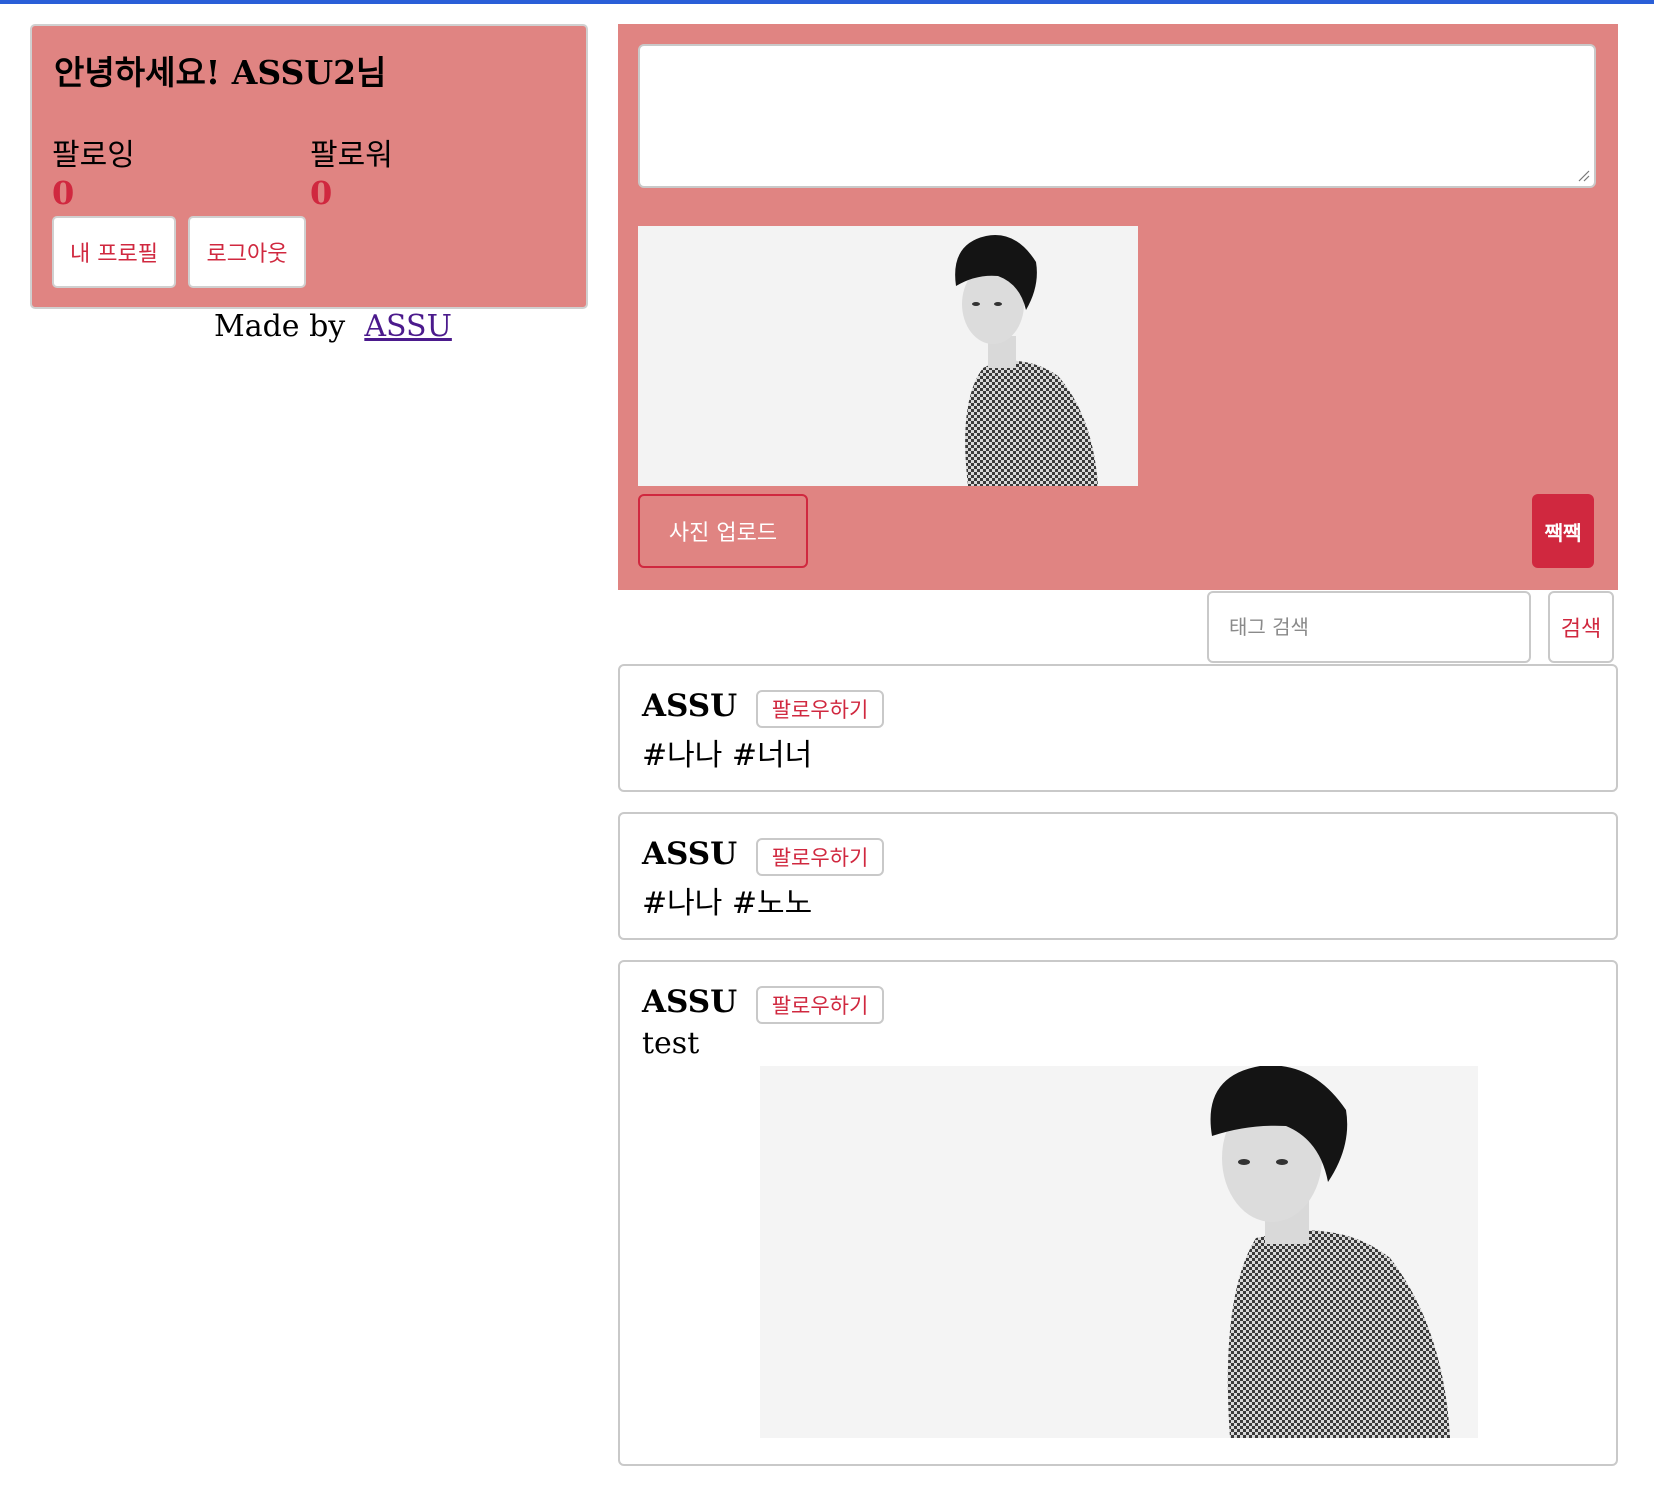 This screenshot has width=1654, height=1498. I want to click on following-label: 팔로잉, so click(93, 155).